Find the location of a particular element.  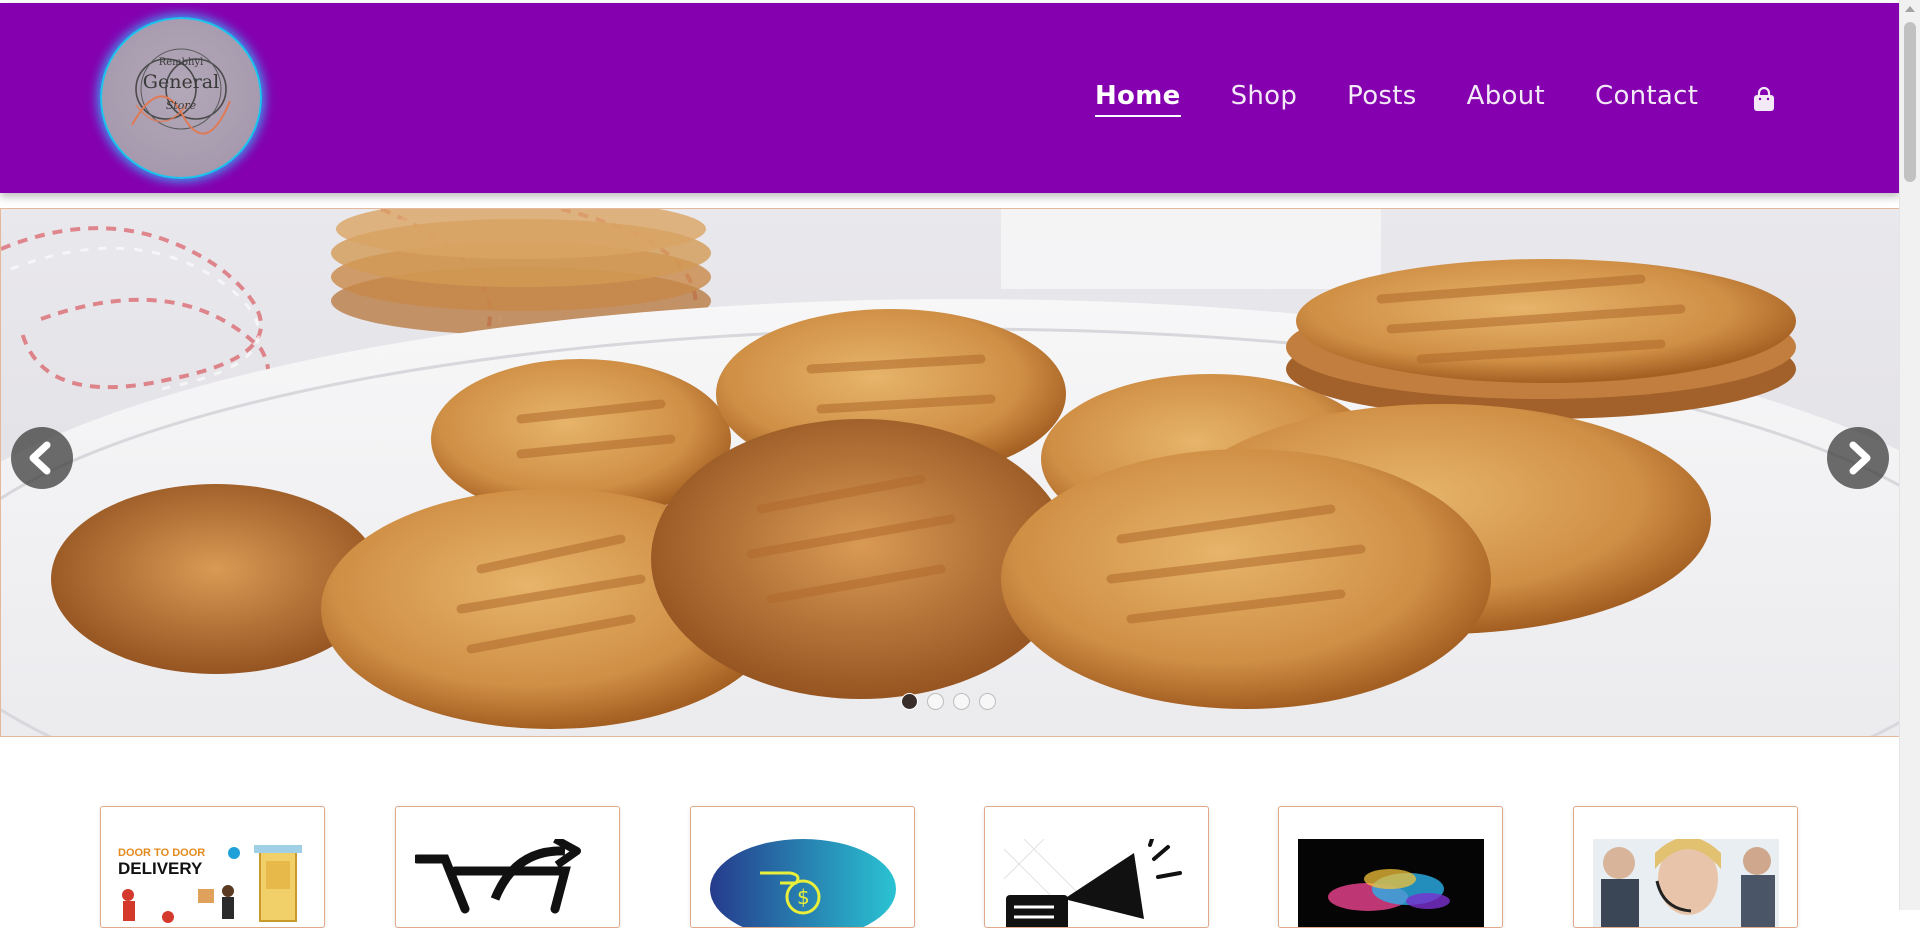

nav-shop: Shop is located at coordinates (1264, 96).